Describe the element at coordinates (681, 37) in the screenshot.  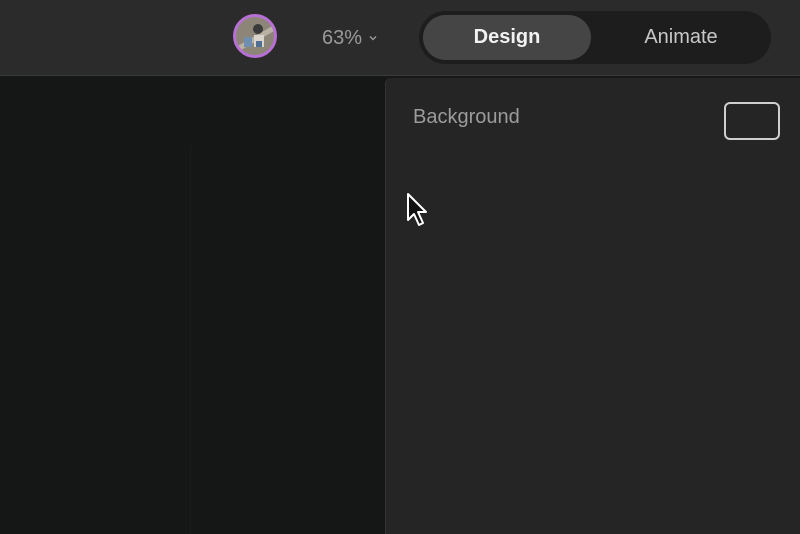
I see `animate-mode-tab: Animate` at that location.